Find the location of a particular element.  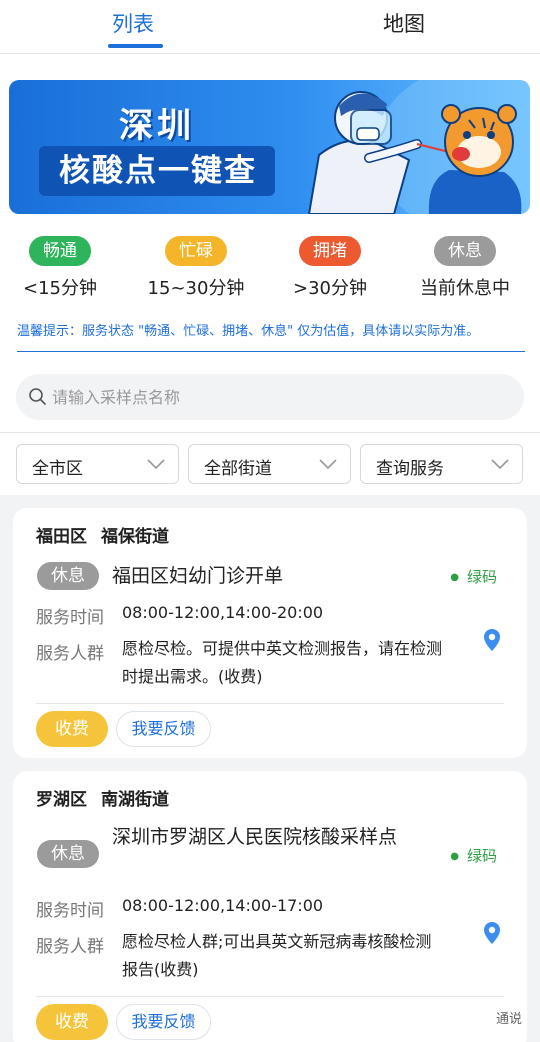

tab-list: 列表 is located at coordinates (133, 23).